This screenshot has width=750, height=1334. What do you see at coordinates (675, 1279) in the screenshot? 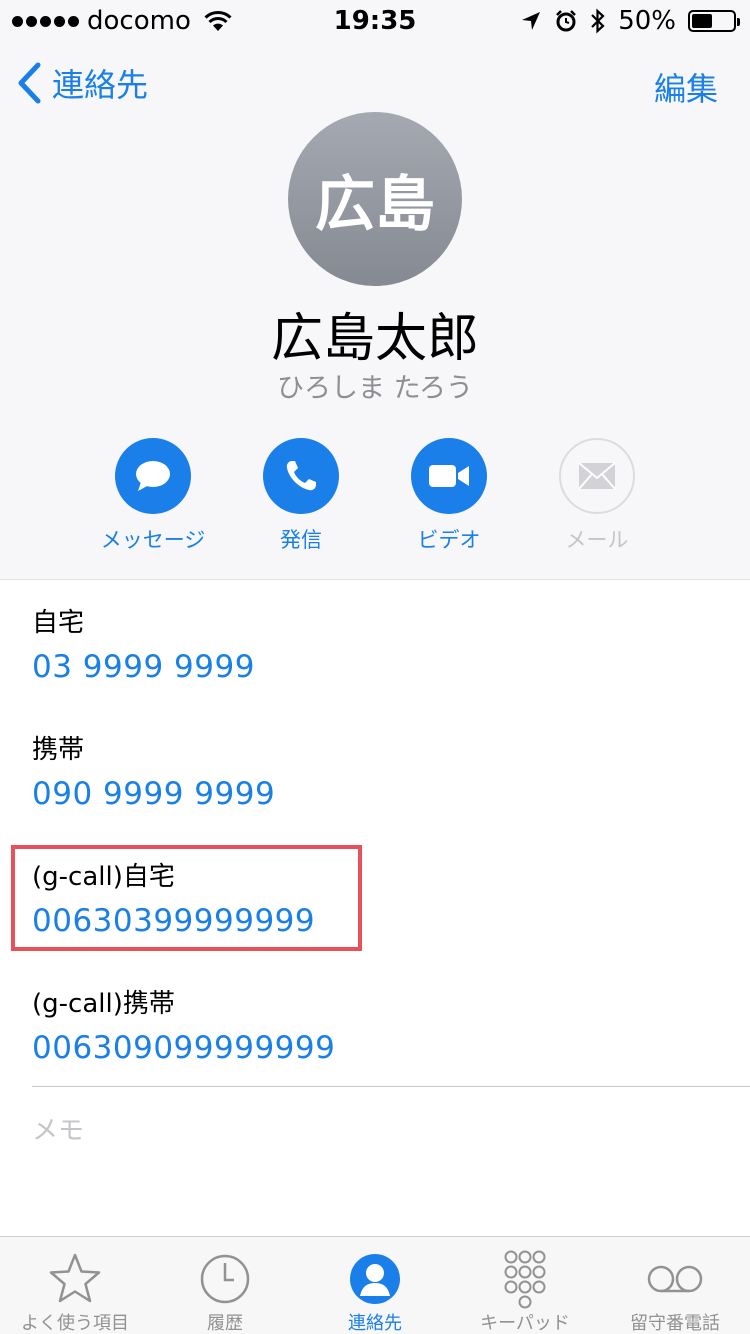
I see `voicemail-icon` at bounding box center [675, 1279].